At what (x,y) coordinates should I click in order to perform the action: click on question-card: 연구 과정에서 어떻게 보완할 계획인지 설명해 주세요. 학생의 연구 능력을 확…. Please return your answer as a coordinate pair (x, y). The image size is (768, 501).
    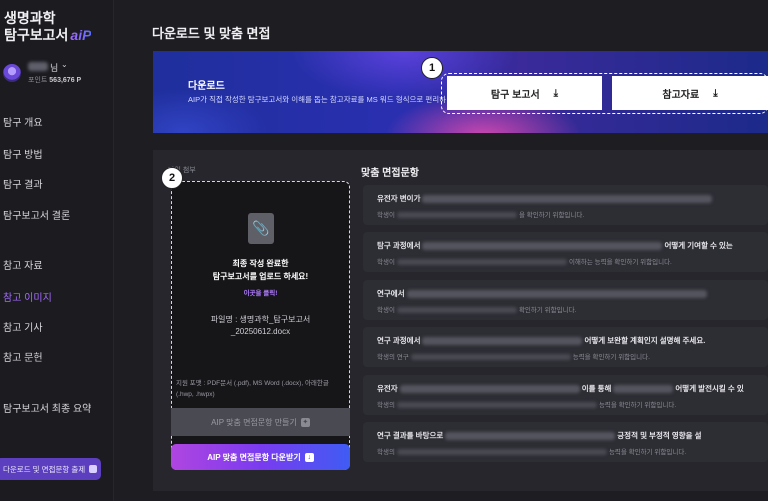
    Looking at the image, I should click on (565, 347).